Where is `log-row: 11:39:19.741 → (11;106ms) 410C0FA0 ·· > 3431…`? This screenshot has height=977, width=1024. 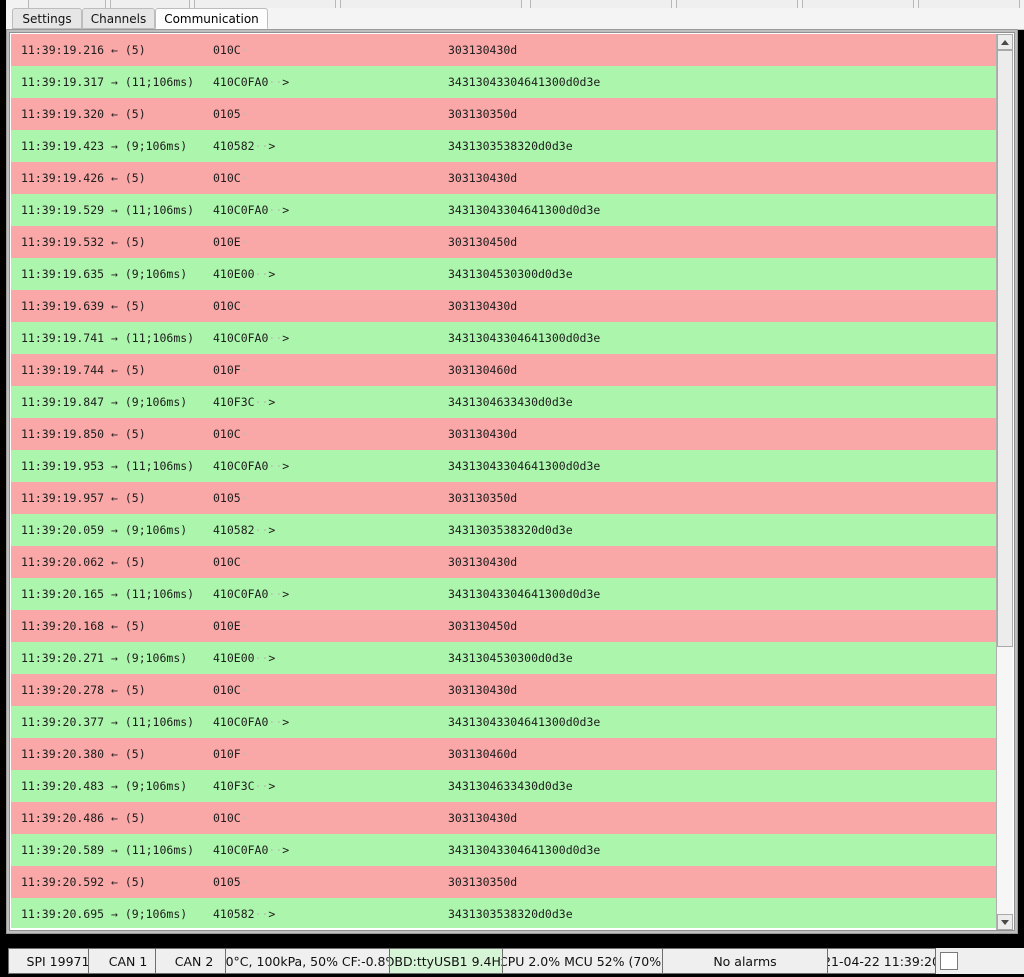
log-row: 11:39:19.741 → (11;106ms) 410C0FA0 ·· > 3431… is located at coordinates (505, 338).